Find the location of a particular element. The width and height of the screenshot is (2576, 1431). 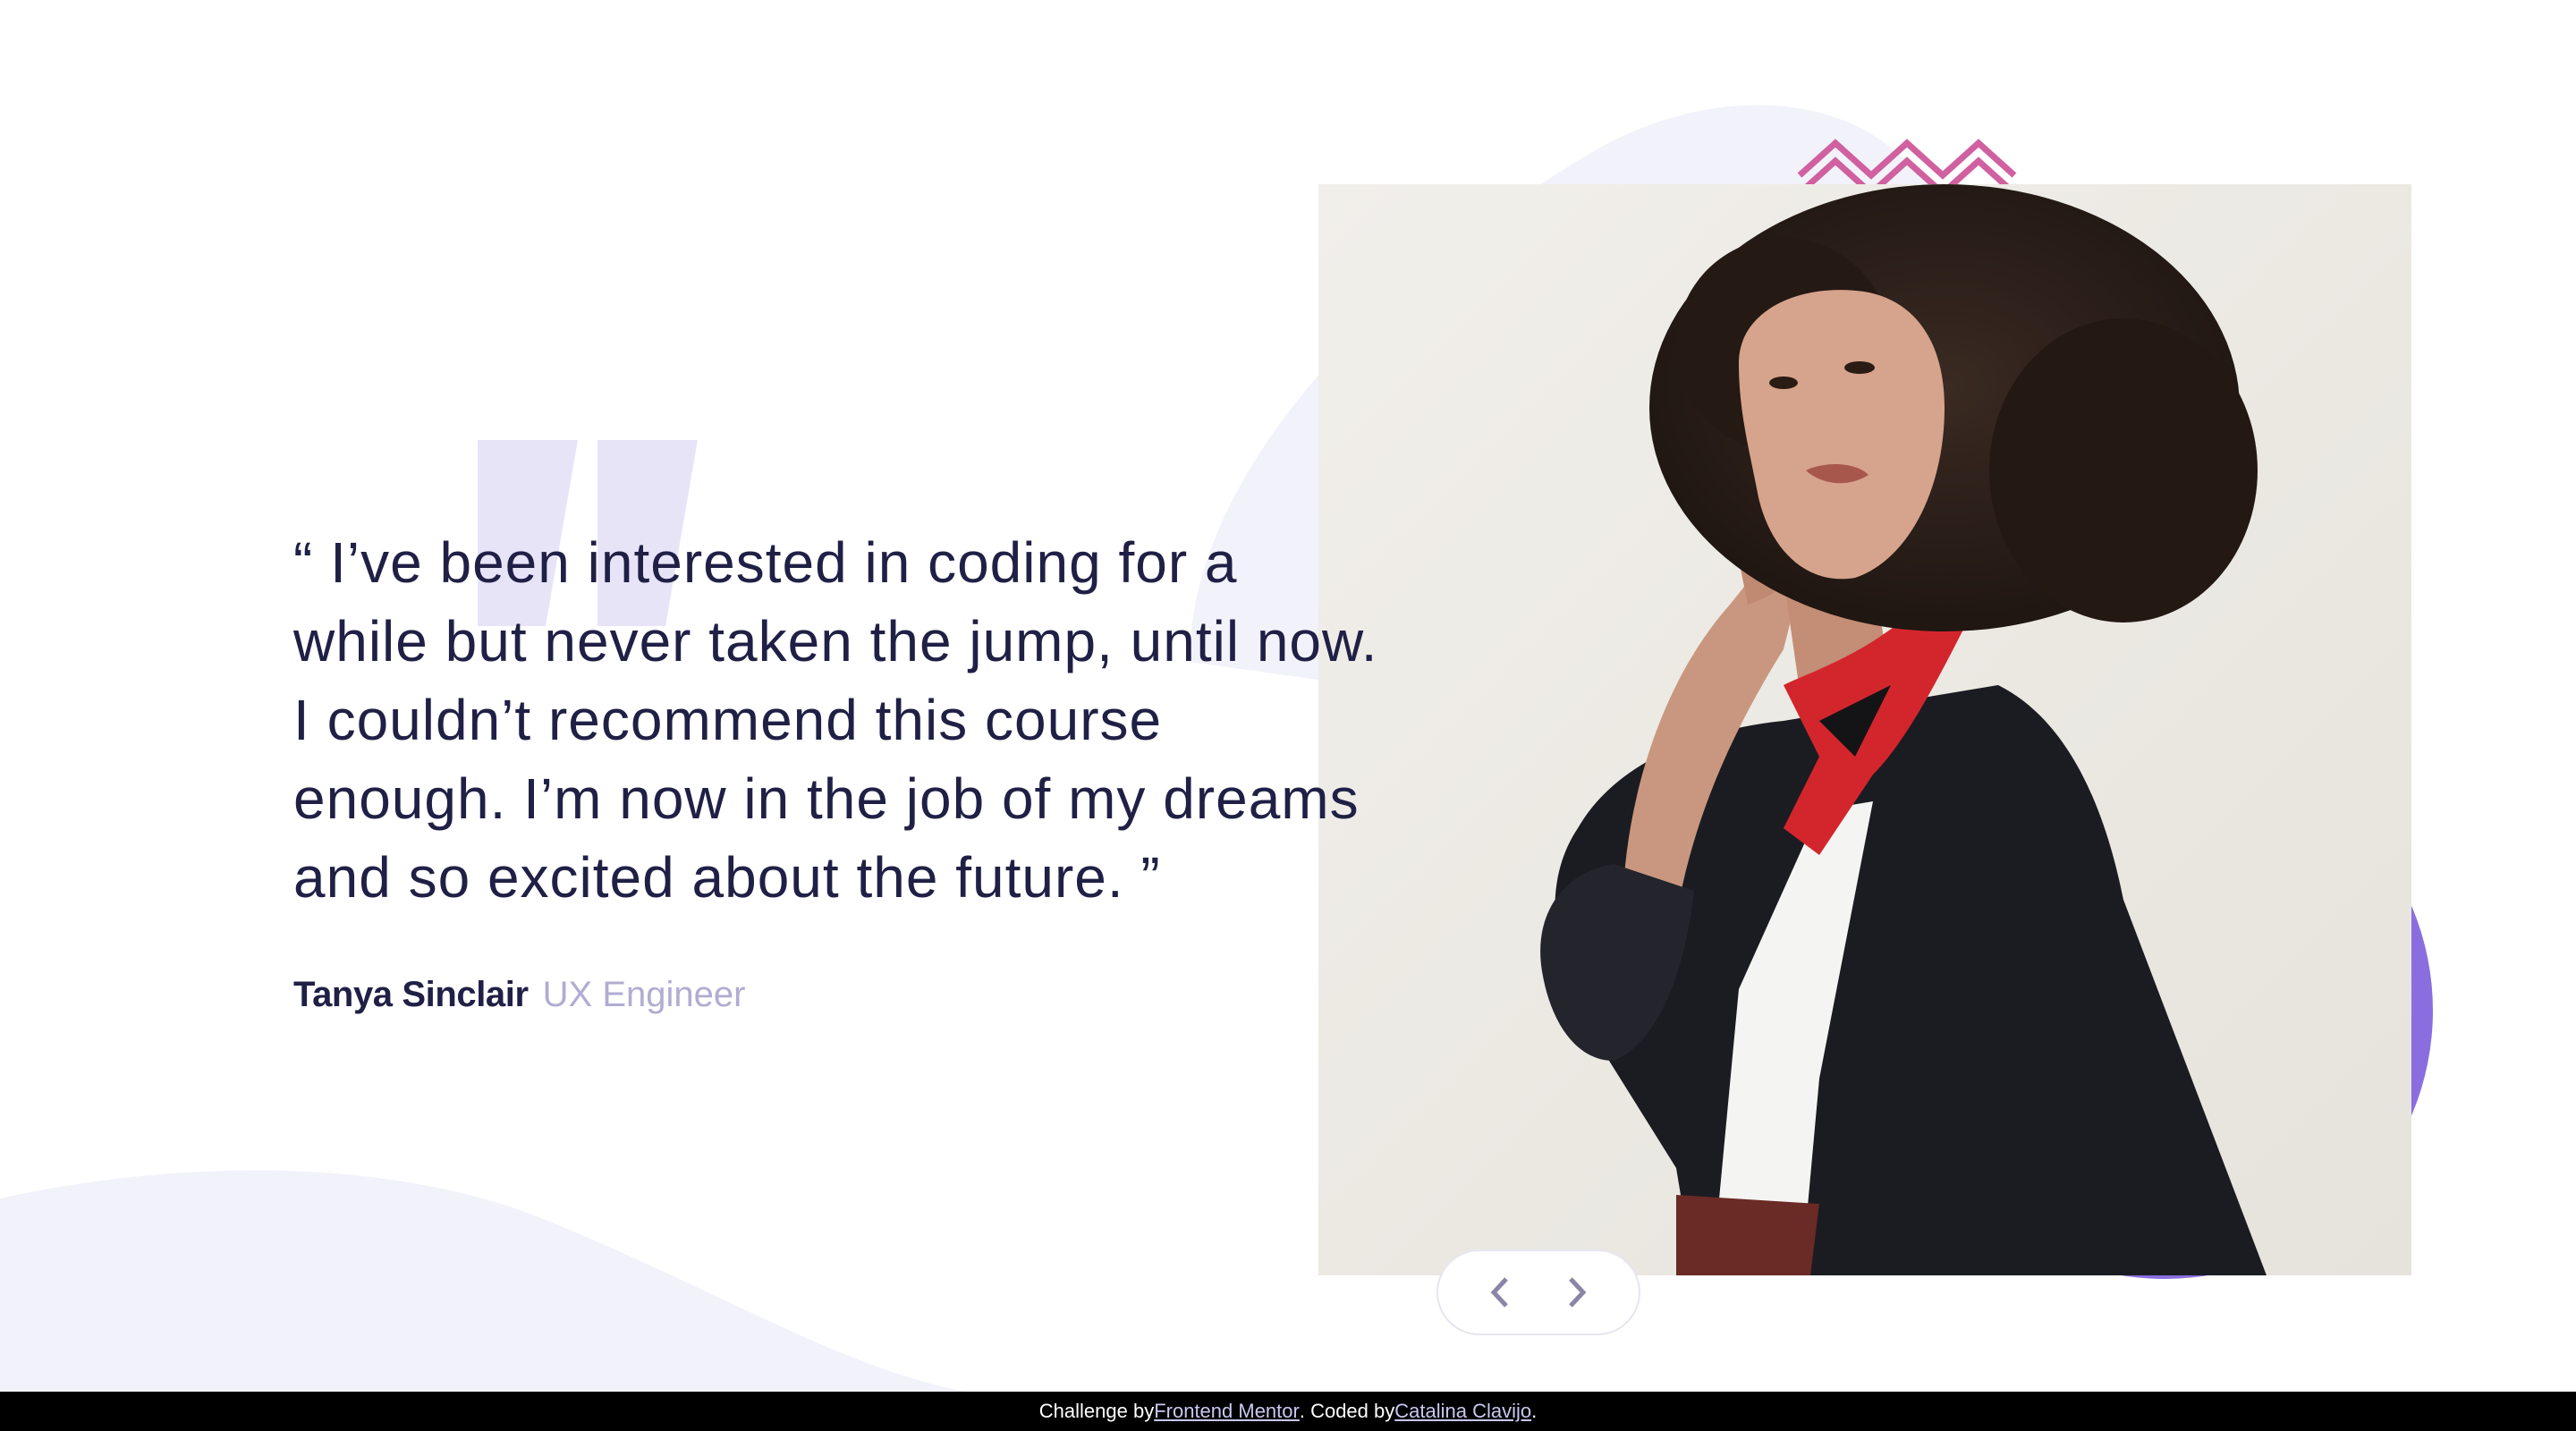

next-button is located at coordinates (1577, 1293).